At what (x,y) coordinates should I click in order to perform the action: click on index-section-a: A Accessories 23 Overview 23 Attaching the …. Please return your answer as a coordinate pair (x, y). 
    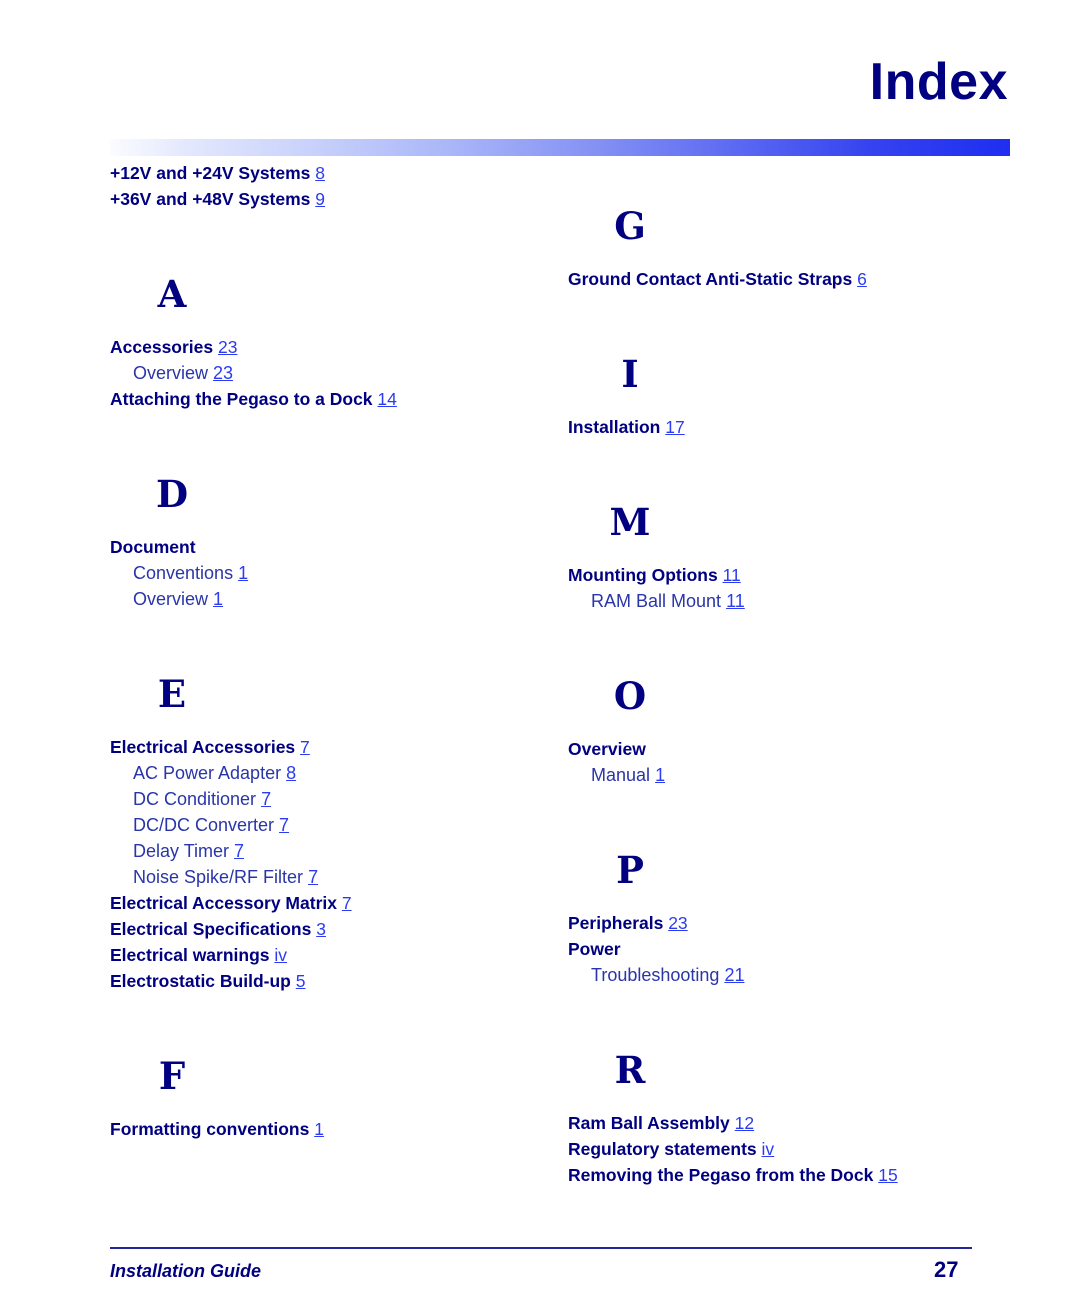
    Looking at the image, I should click on (325, 344).